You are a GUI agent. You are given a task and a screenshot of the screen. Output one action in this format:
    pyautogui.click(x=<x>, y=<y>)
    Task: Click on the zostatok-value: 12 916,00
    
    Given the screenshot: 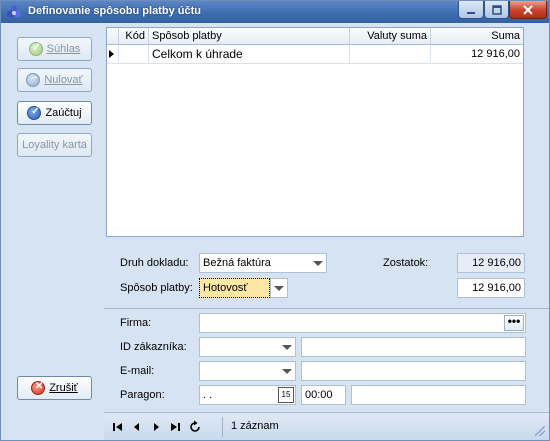 What is the action you would take?
    pyautogui.click(x=491, y=263)
    